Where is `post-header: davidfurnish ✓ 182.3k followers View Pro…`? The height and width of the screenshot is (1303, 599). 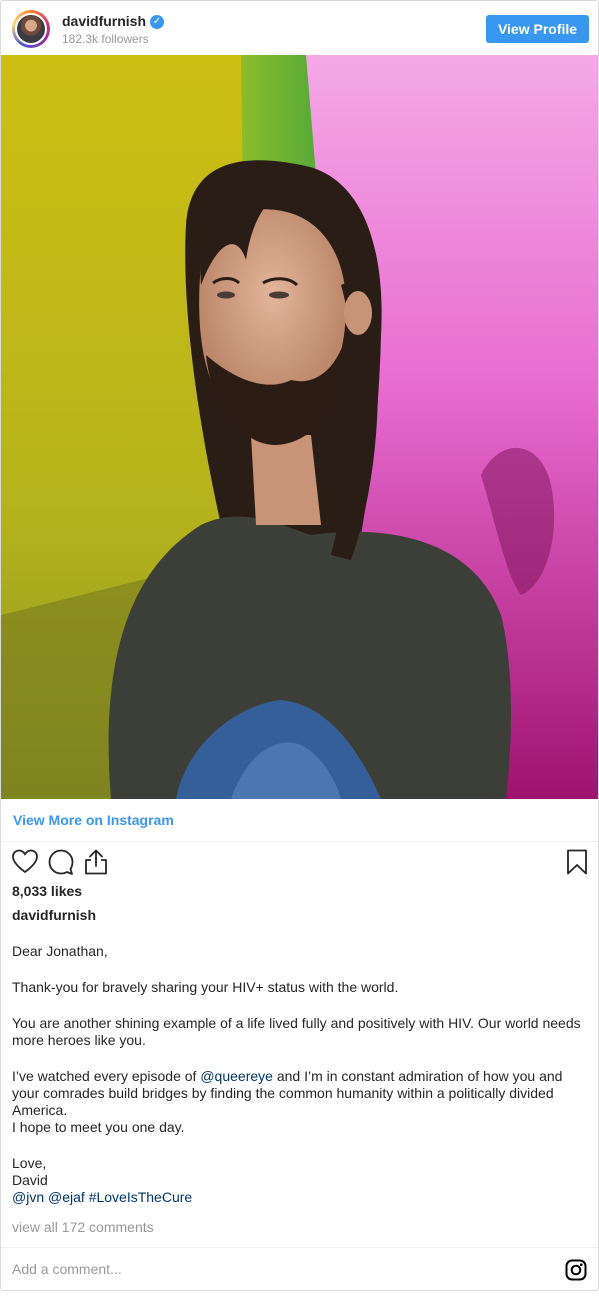
post-header: davidfurnish ✓ 182.3k followers View Pro… is located at coordinates (299, 28).